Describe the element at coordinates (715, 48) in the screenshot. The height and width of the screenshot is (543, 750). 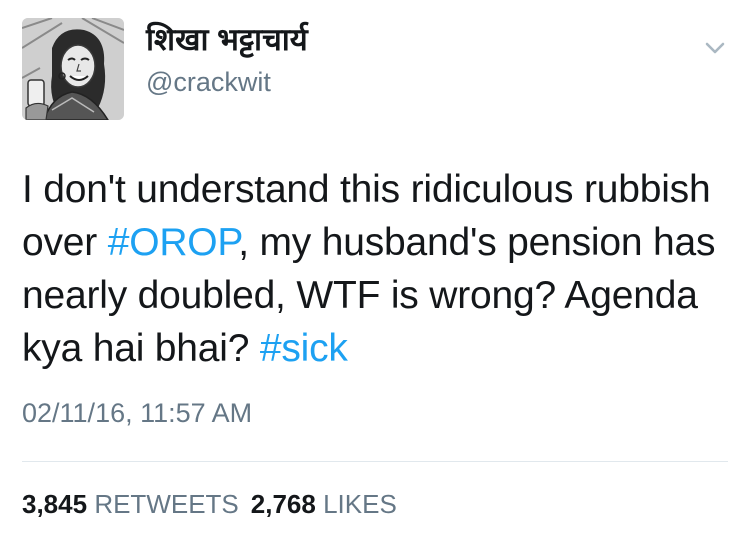
I see `chevron-down-icon` at that location.